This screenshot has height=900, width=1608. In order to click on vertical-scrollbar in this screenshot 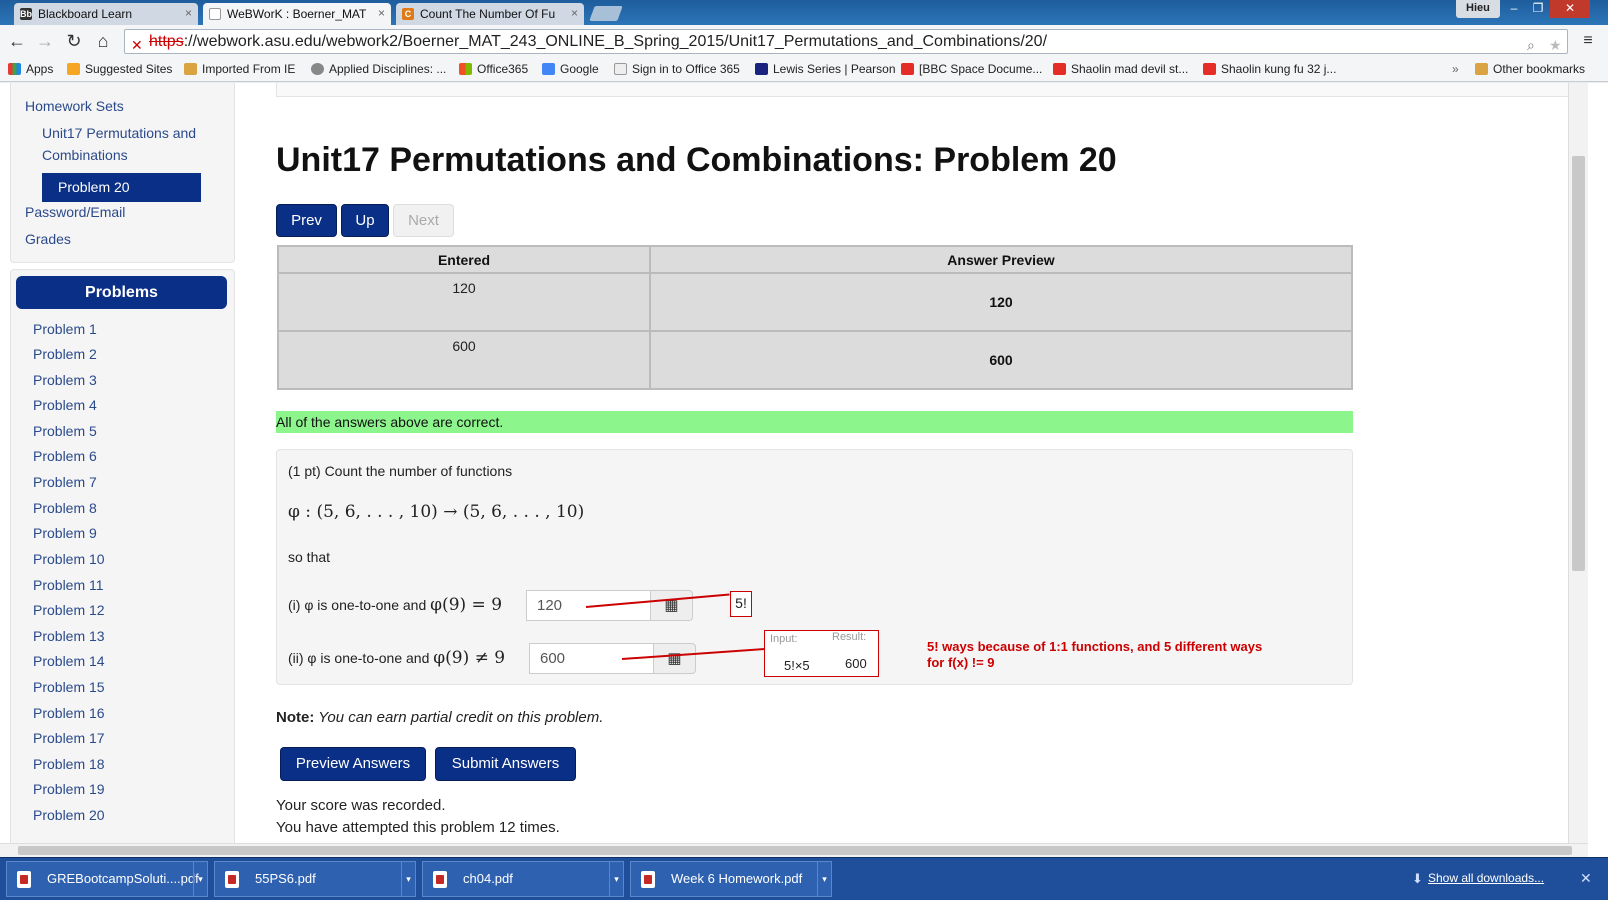, I will do `click(1578, 463)`.